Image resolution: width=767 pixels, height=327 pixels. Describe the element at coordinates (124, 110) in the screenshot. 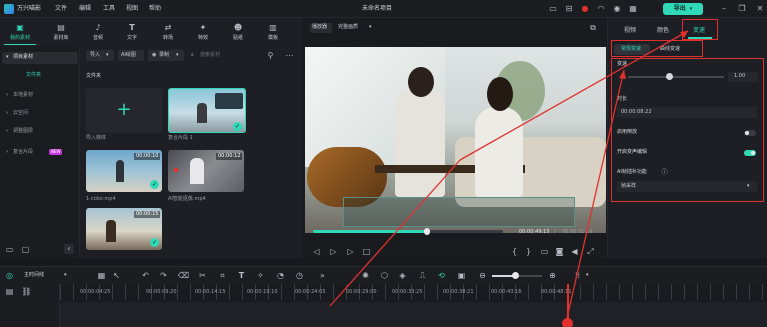

I see `import-media-tile: +` at that location.